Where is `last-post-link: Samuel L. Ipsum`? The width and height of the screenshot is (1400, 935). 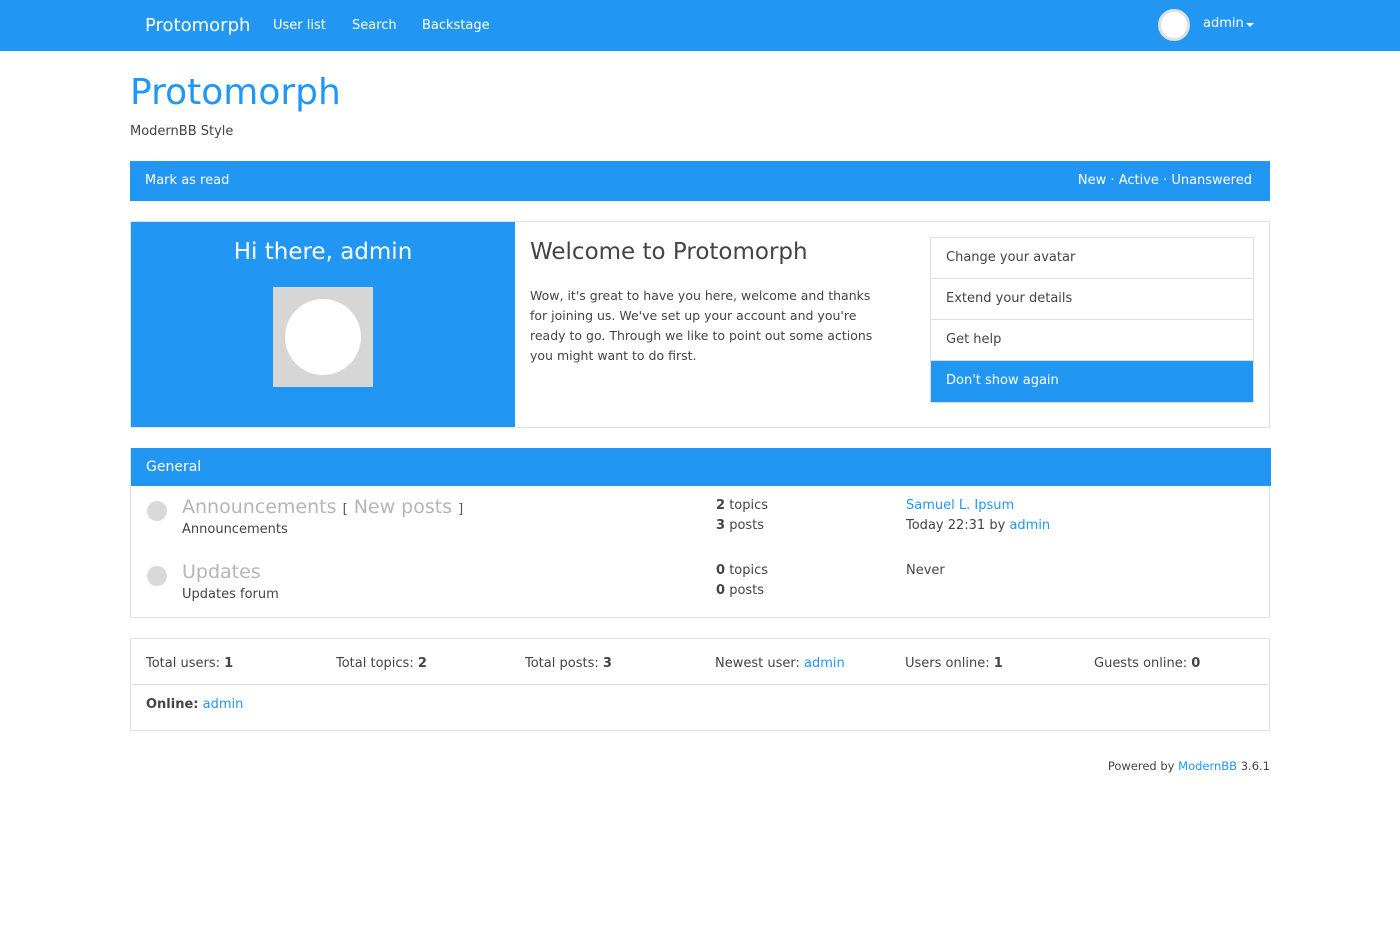
last-post-link: Samuel L. Ipsum is located at coordinates (960, 505).